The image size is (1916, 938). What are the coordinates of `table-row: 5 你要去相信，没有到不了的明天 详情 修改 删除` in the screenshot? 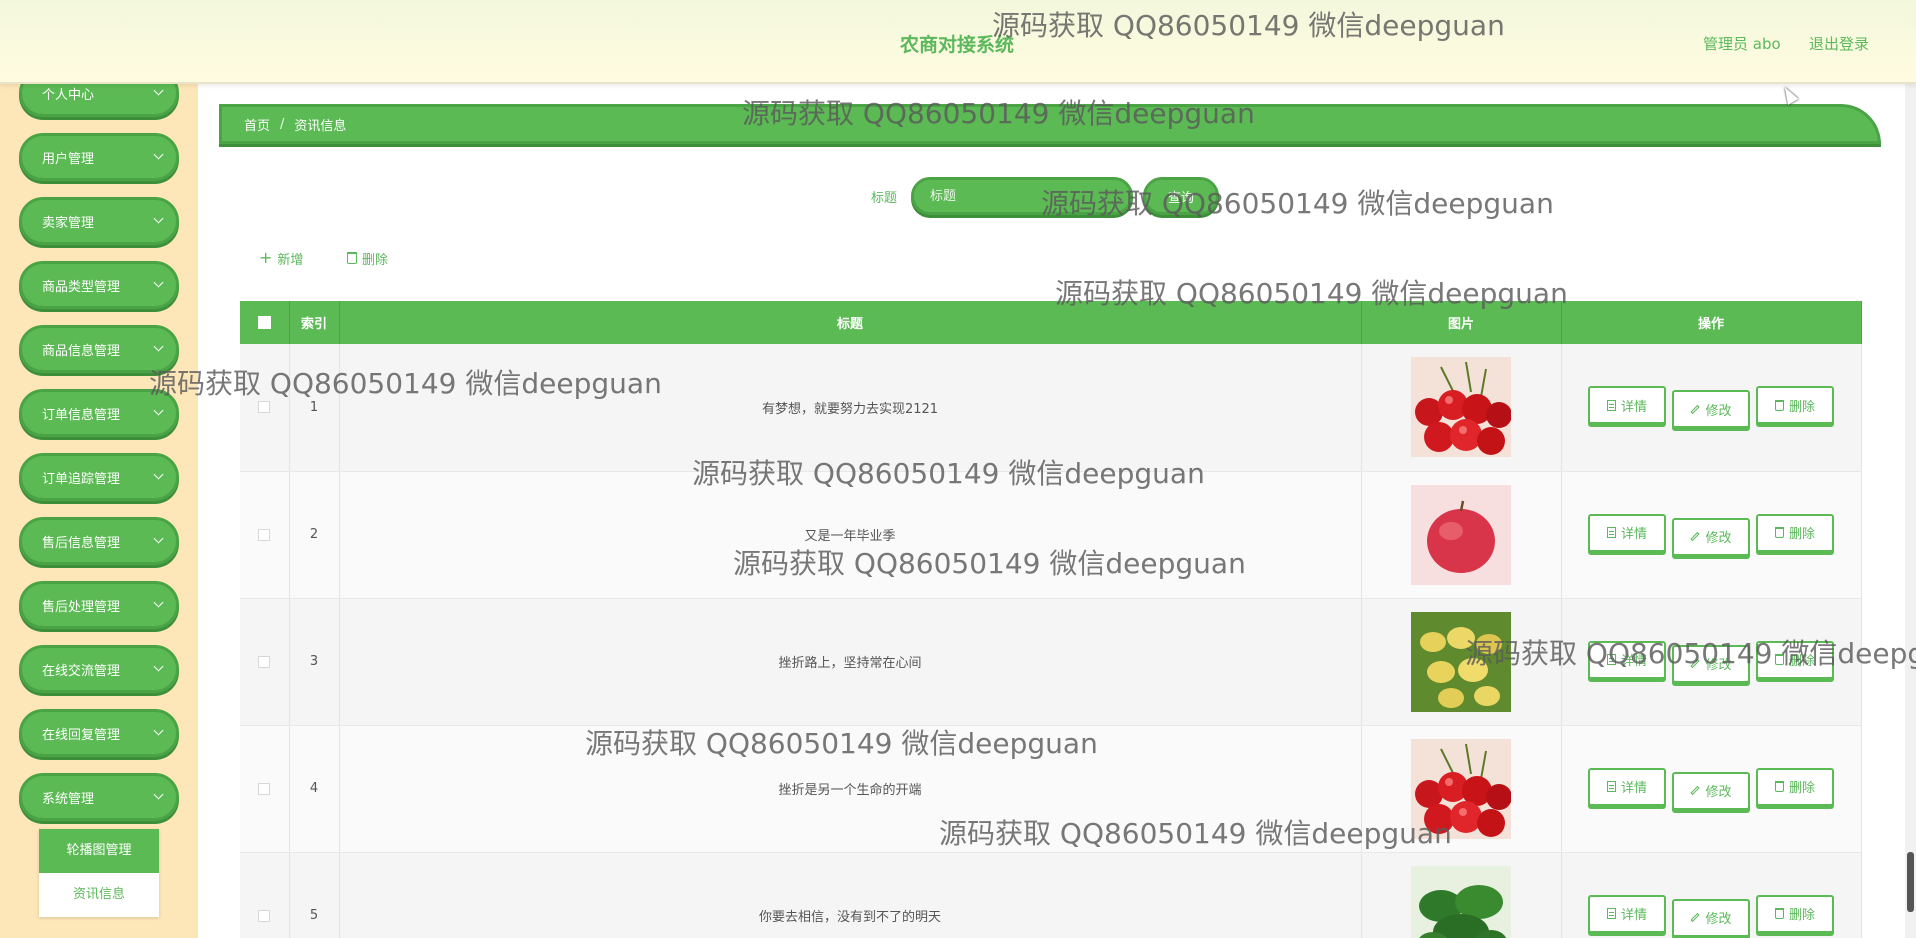 It's located at (1051, 895).